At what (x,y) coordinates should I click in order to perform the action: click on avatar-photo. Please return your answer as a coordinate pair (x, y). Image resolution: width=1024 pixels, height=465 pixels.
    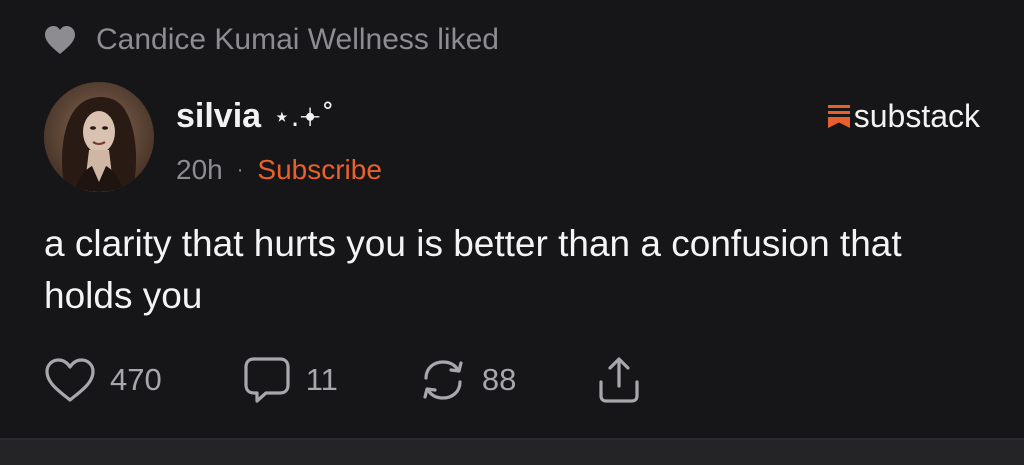
    Looking at the image, I should click on (99, 137).